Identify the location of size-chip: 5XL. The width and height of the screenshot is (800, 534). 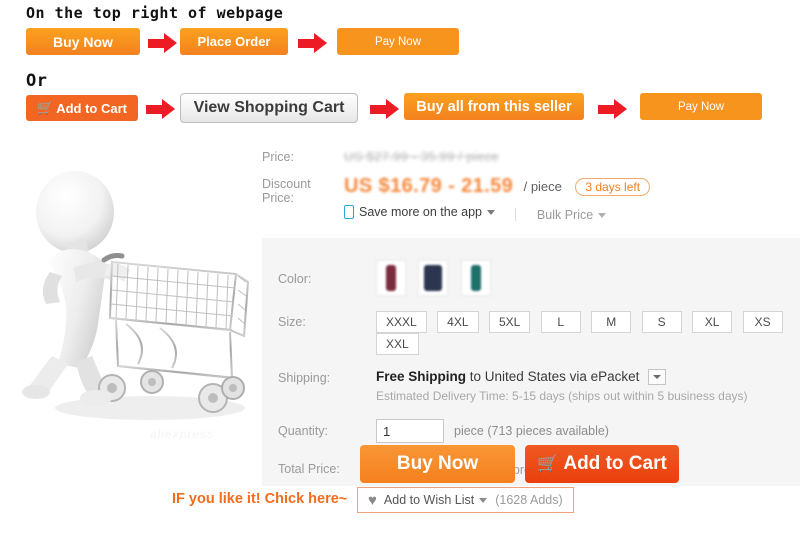
(509, 322).